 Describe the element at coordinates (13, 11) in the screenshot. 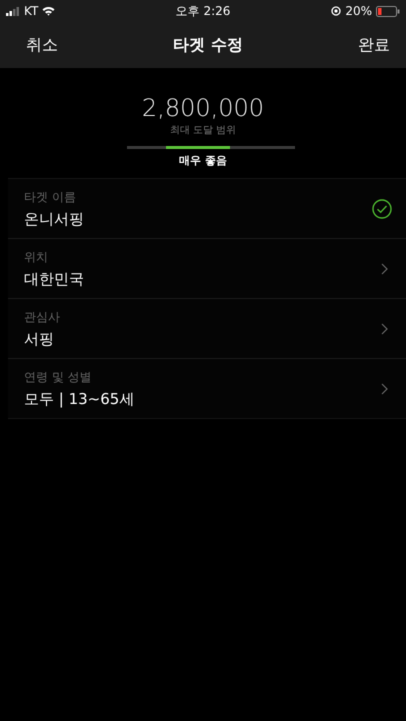

I see `signal-icon` at that location.